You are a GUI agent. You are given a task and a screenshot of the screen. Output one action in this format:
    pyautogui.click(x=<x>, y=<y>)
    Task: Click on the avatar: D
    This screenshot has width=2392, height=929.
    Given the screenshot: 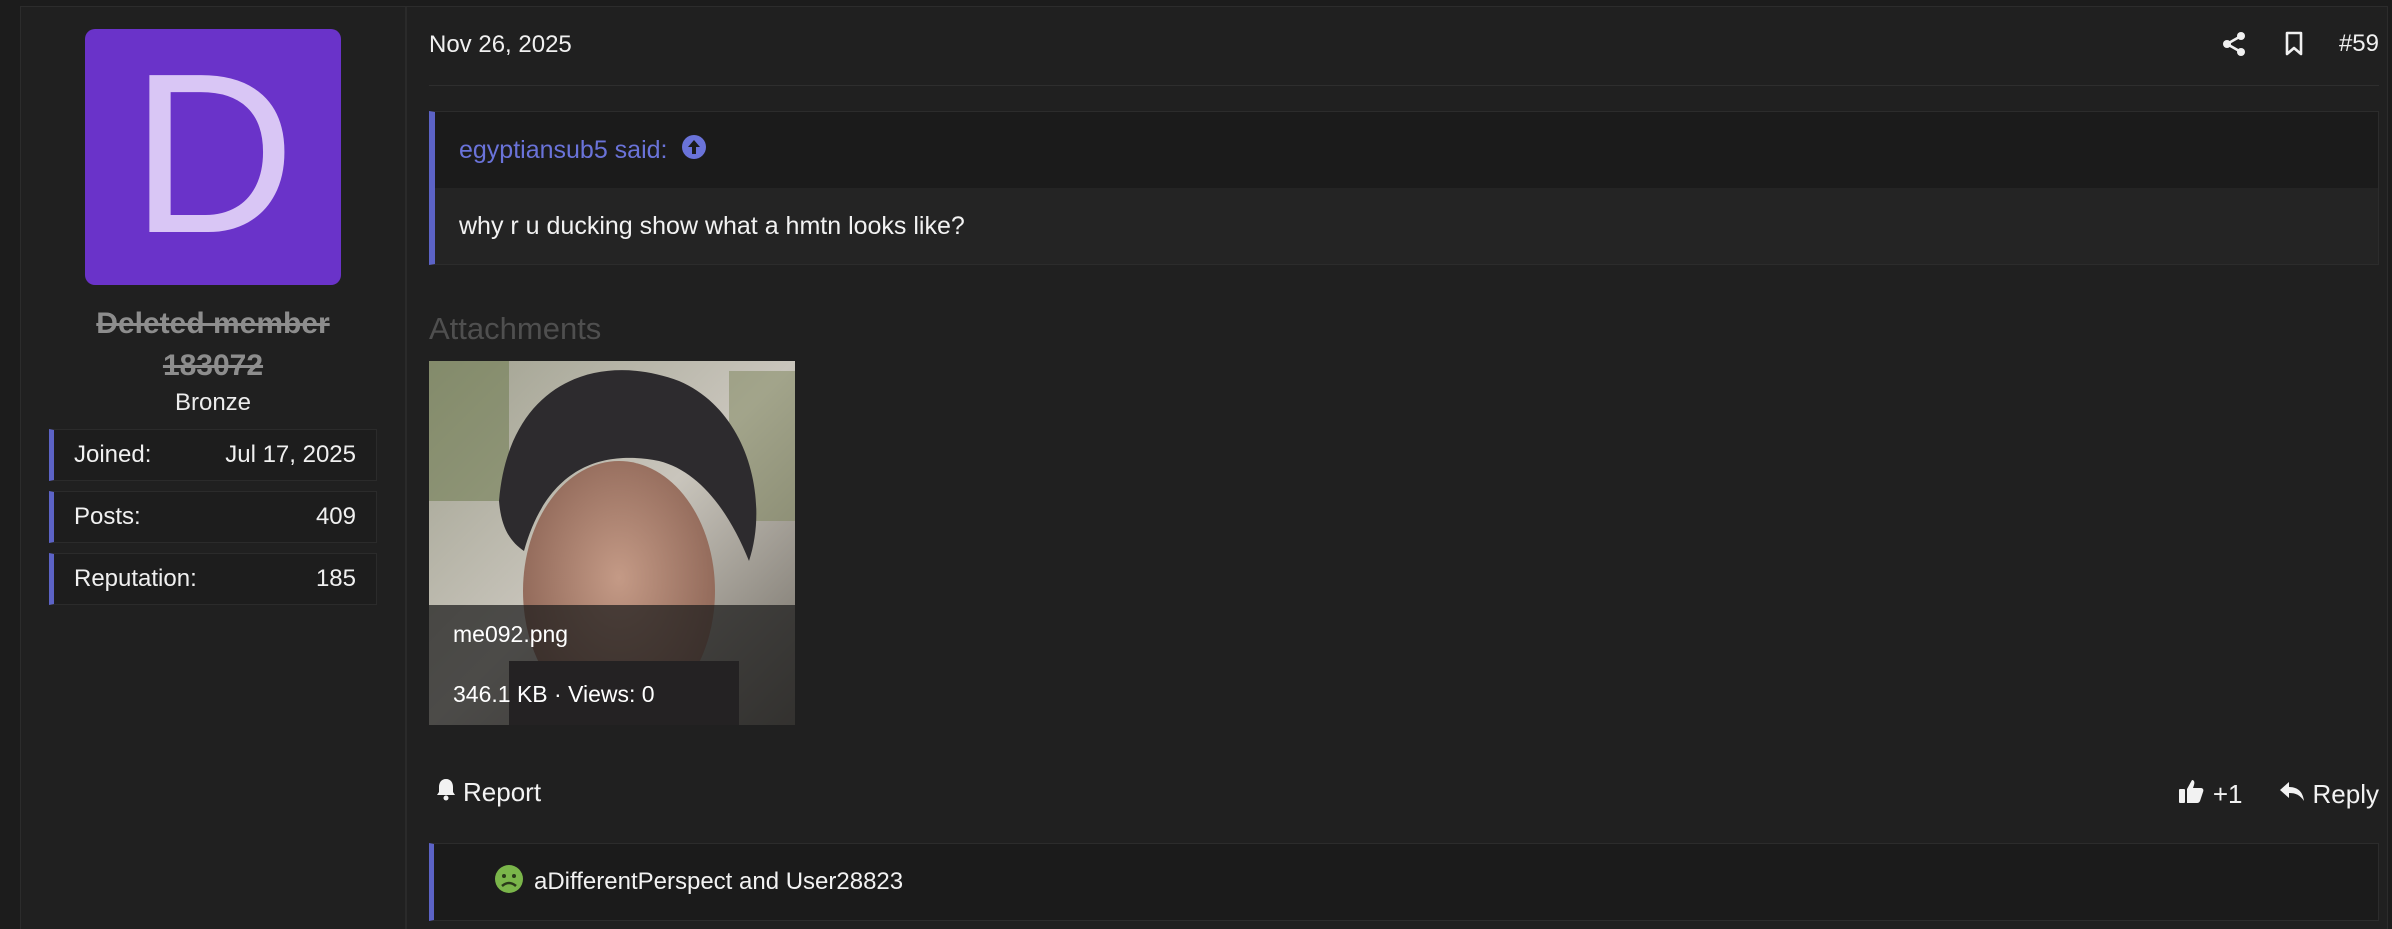 What is the action you would take?
    pyautogui.click(x=213, y=157)
    